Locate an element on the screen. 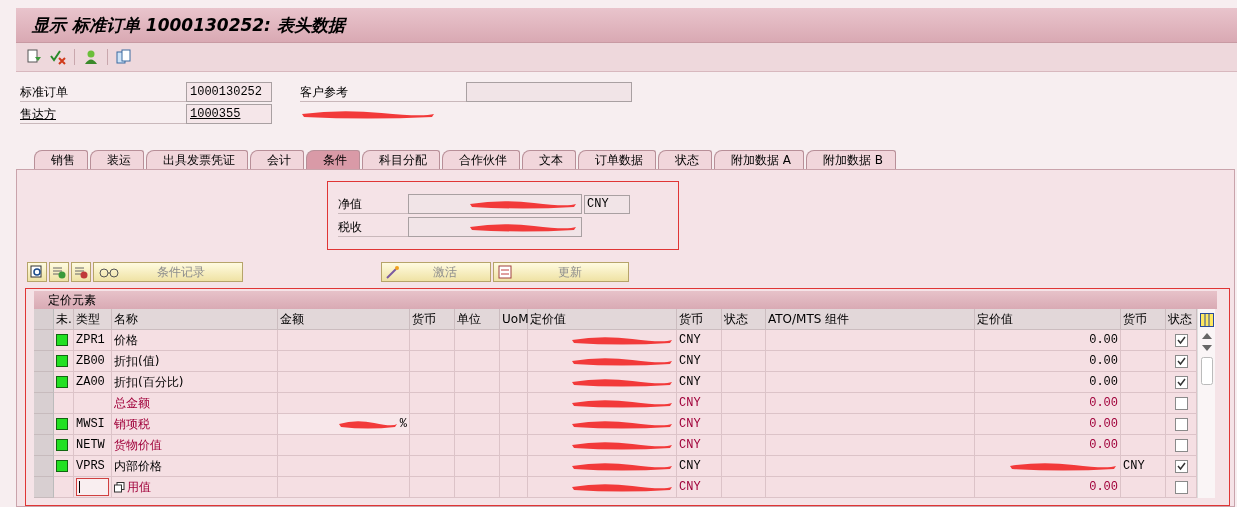 This screenshot has width=1237, height=507. insert-row-button is located at coordinates (59, 272).